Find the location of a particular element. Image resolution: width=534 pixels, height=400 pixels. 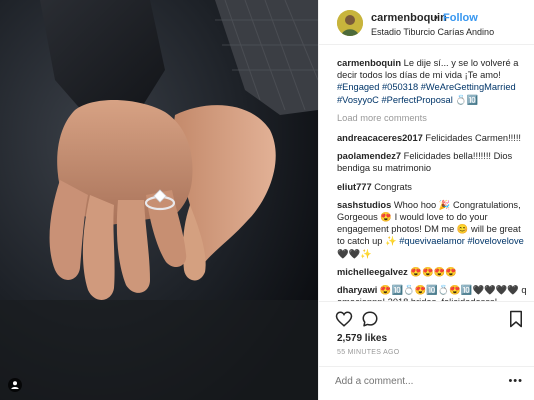

comment-emoji: 🖤🖤✨ is located at coordinates (354, 253).